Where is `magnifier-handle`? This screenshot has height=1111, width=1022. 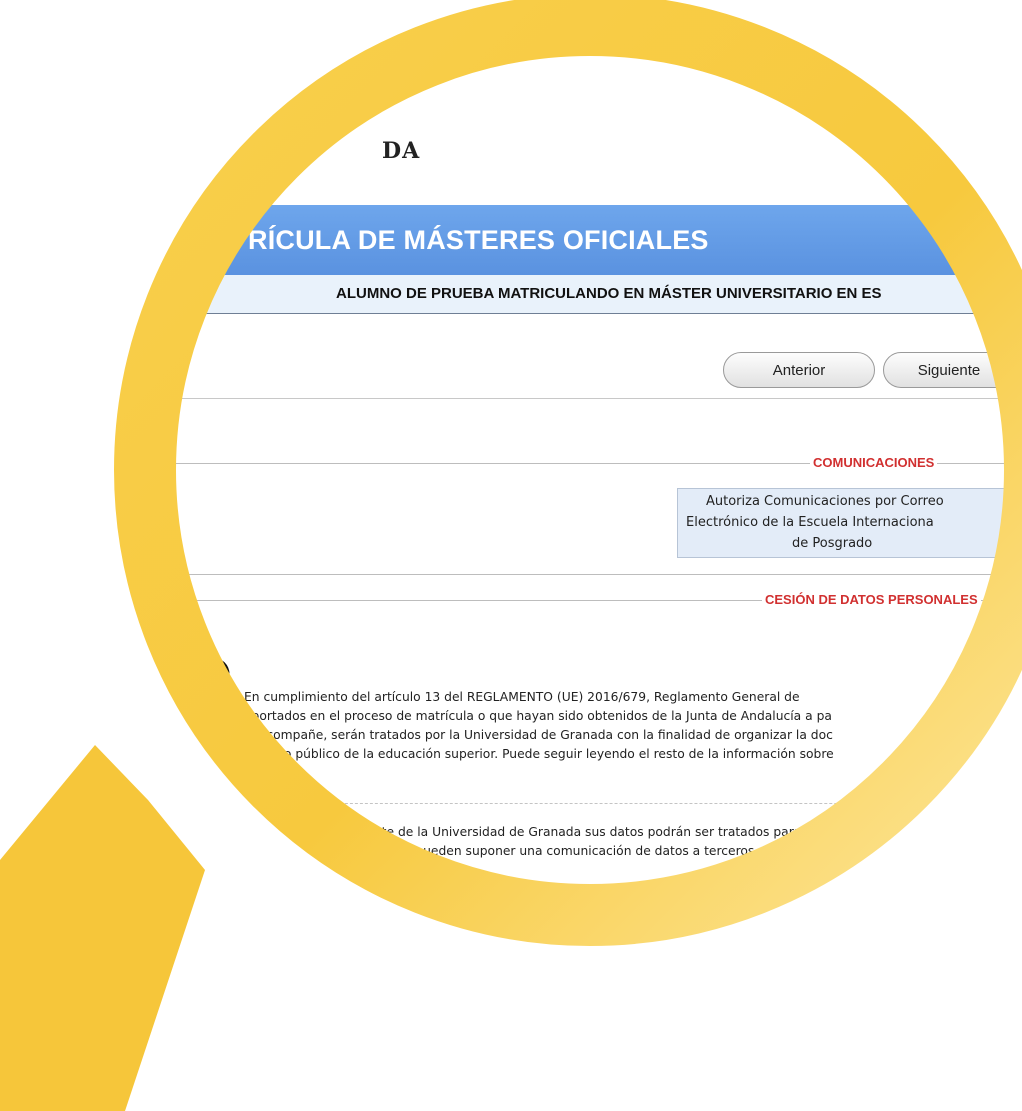
magnifier-handle is located at coordinates (102, 928).